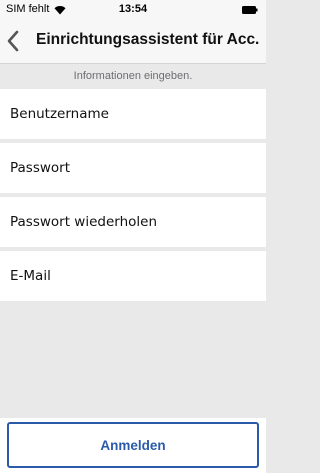 The width and height of the screenshot is (320, 473). I want to click on status-time: 13:54, so click(133, 9).